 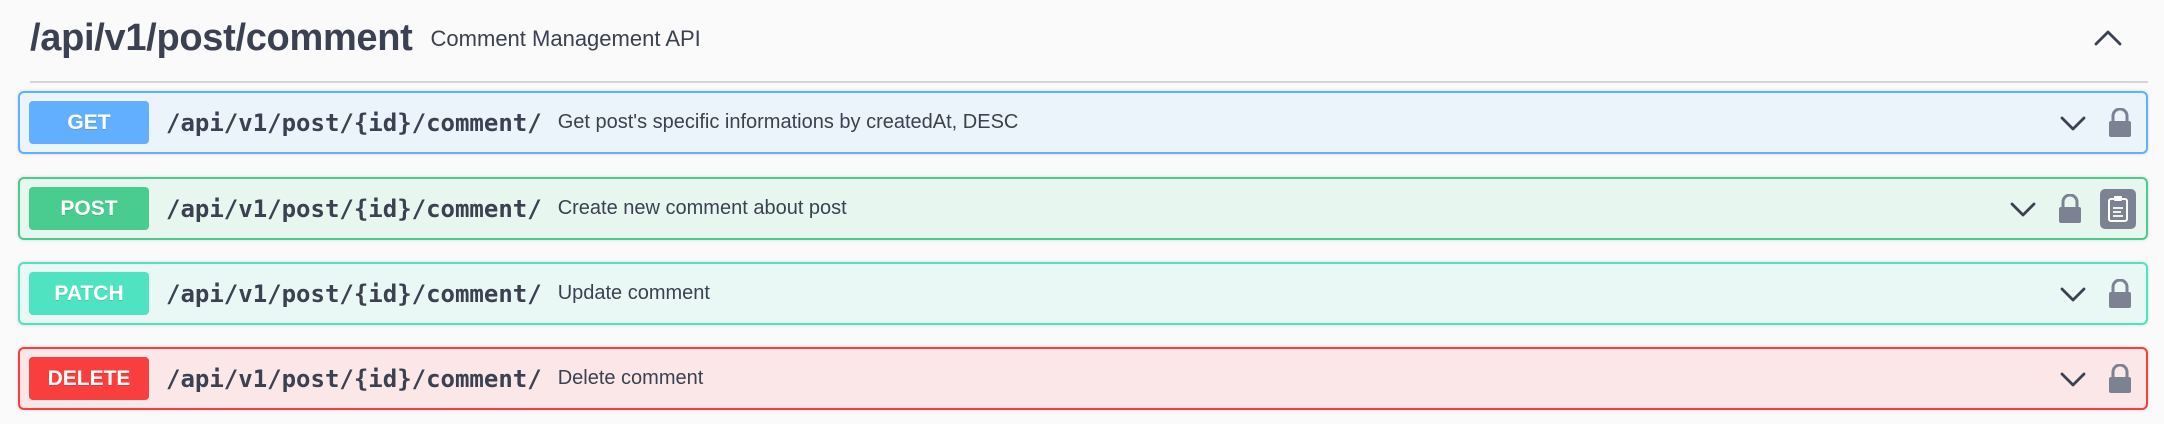 What do you see at coordinates (630, 378) in the screenshot?
I see `operation-summary: Delete comment` at bounding box center [630, 378].